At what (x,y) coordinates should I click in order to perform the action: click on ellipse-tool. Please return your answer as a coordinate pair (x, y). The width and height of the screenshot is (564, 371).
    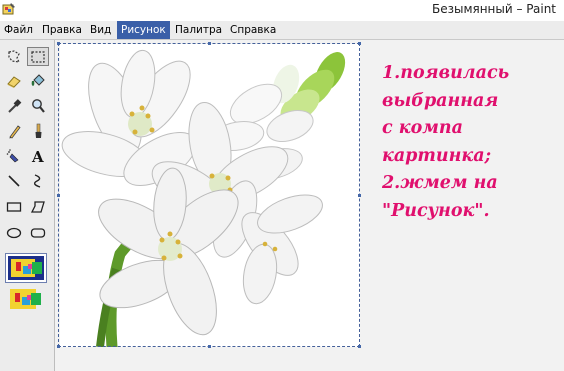
    Looking at the image, I should click on (14, 232).